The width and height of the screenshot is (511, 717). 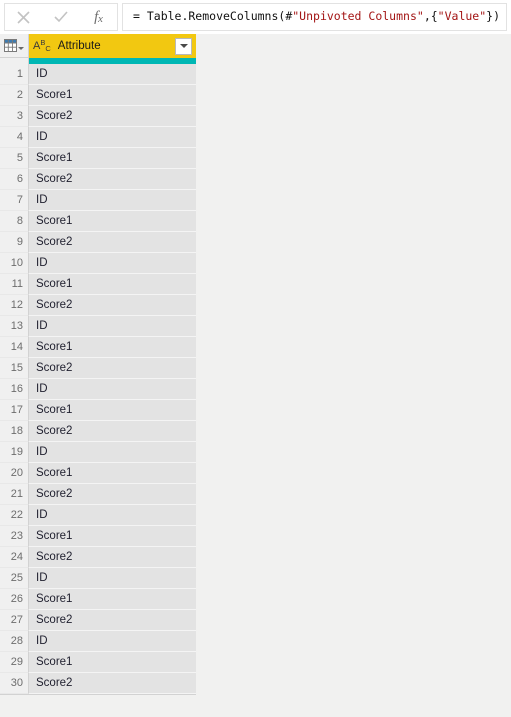 What do you see at coordinates (14, 452) in the screenshot?
I see `row-number: 19` at bounding box center [14, 452].